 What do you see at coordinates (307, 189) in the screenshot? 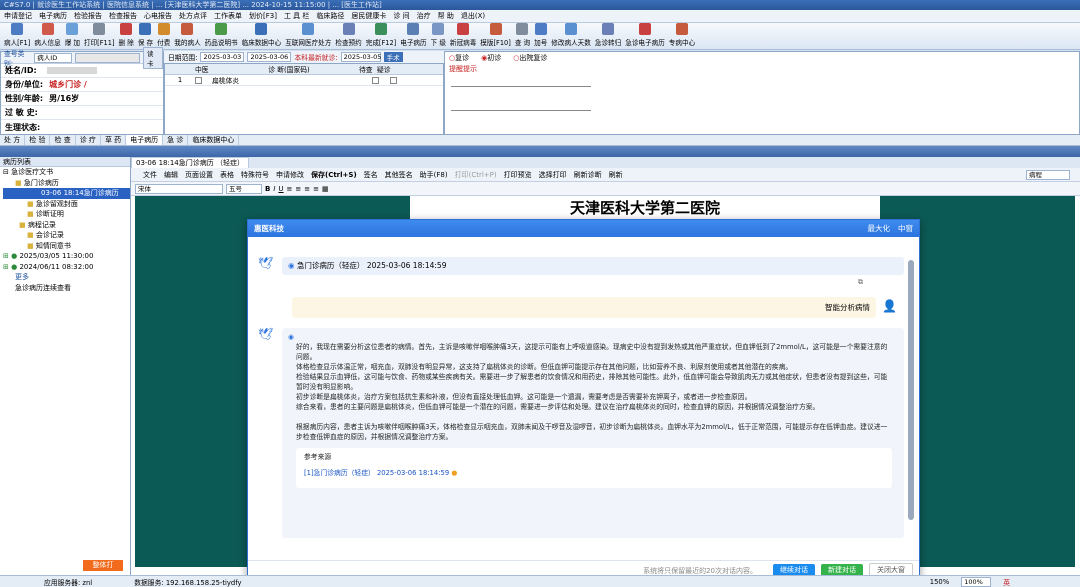
I see `align-right-icon: ≡` at bounding box center [307, 189].